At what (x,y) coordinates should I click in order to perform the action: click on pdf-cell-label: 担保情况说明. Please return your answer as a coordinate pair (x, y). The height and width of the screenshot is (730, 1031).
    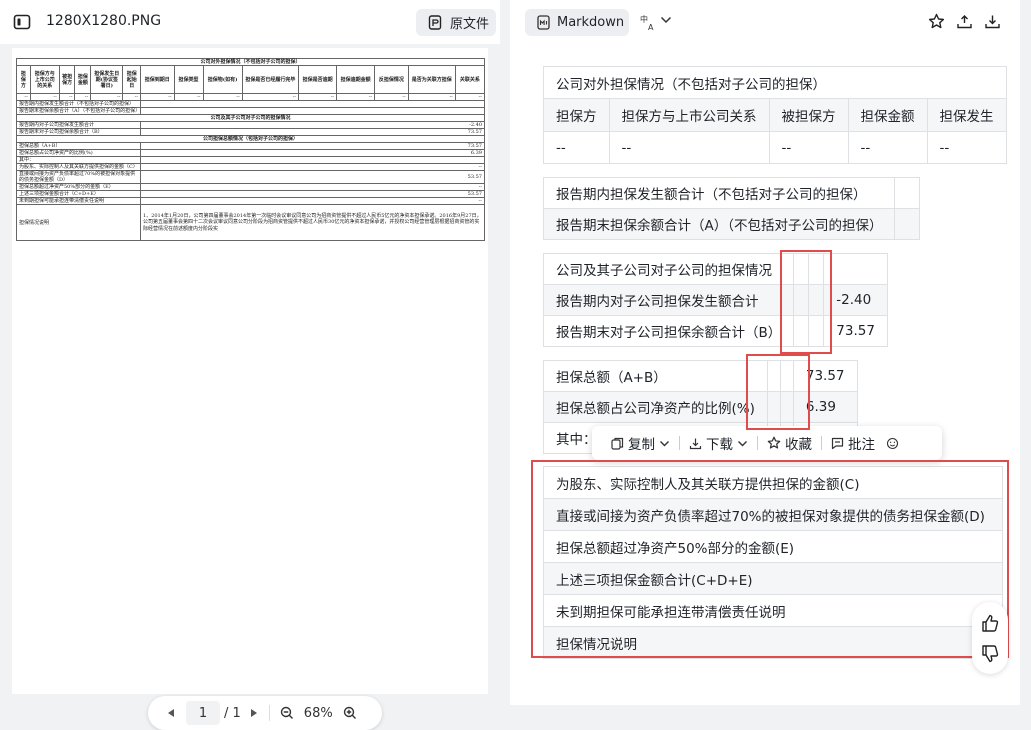
    Looking at the image, I should click on (78, 222).